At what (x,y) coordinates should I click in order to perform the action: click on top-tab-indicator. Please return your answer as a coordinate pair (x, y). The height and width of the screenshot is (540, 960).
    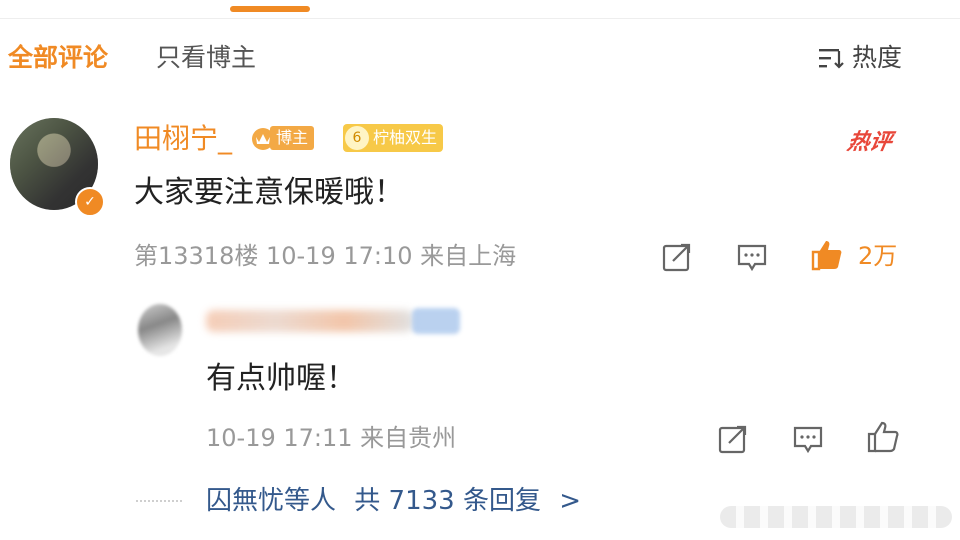
    Looking at the image, I should click on (270, 9).